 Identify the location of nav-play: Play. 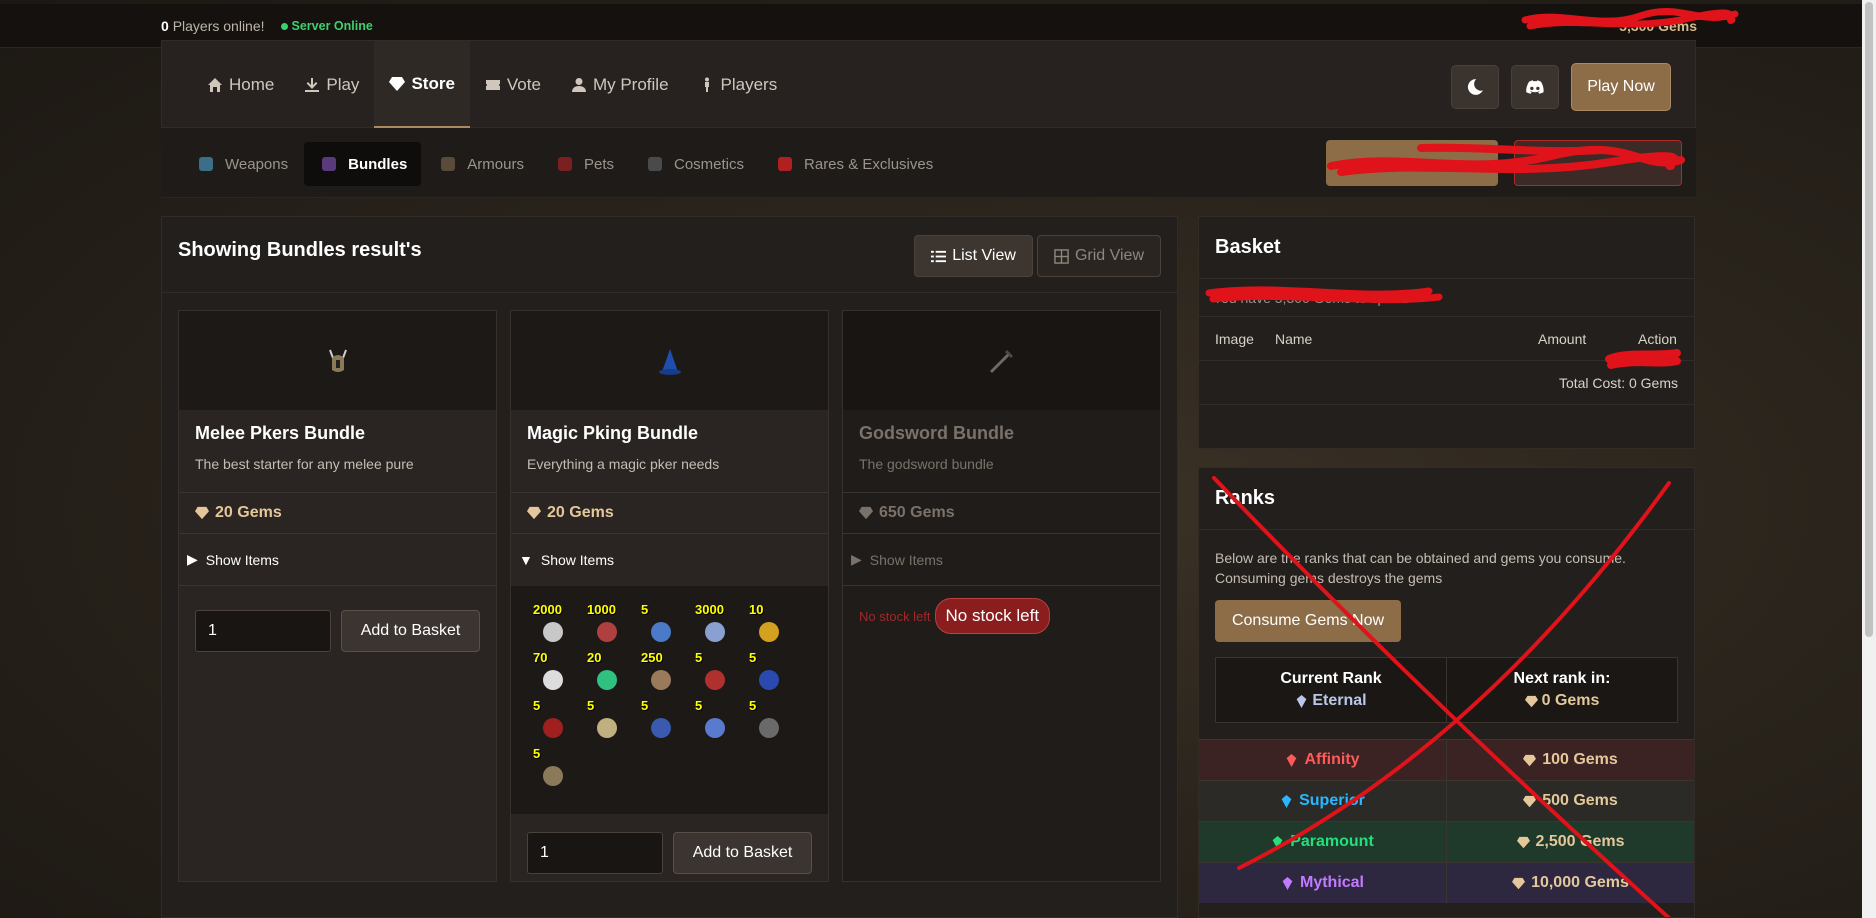
(331, 85).